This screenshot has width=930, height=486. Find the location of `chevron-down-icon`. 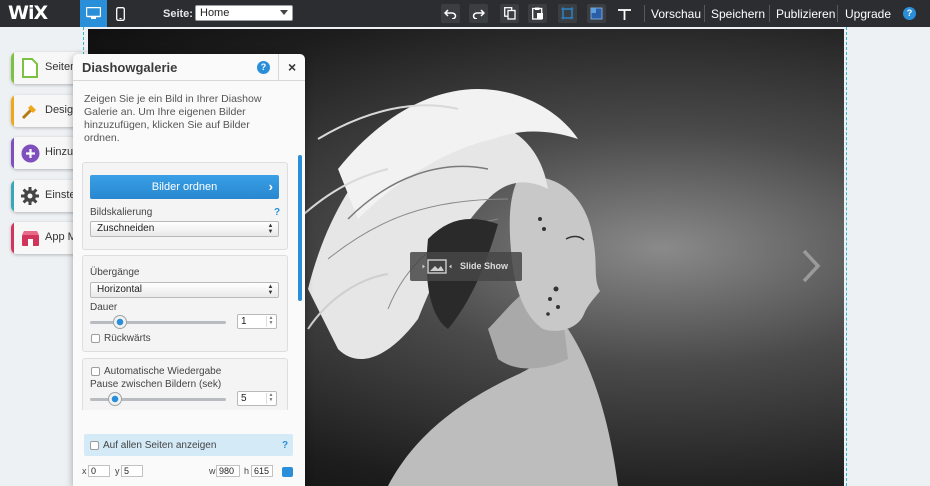

chevron-down-icon is located at coordinates (284, 12).